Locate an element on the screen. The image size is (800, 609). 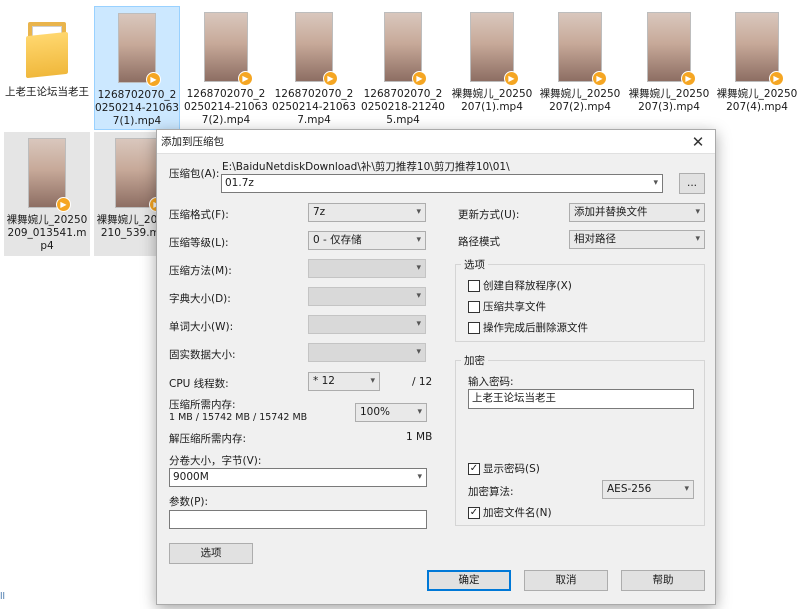
cancel-button: 取消 is located at coordinates (566, 580).